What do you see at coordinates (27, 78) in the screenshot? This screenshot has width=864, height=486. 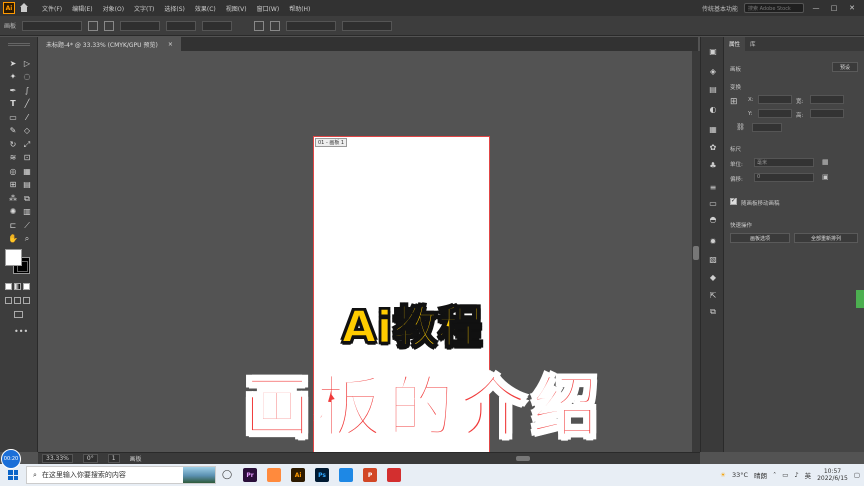 I see `lasso-tool-icon: ◌` at bounding box center [27, 78].